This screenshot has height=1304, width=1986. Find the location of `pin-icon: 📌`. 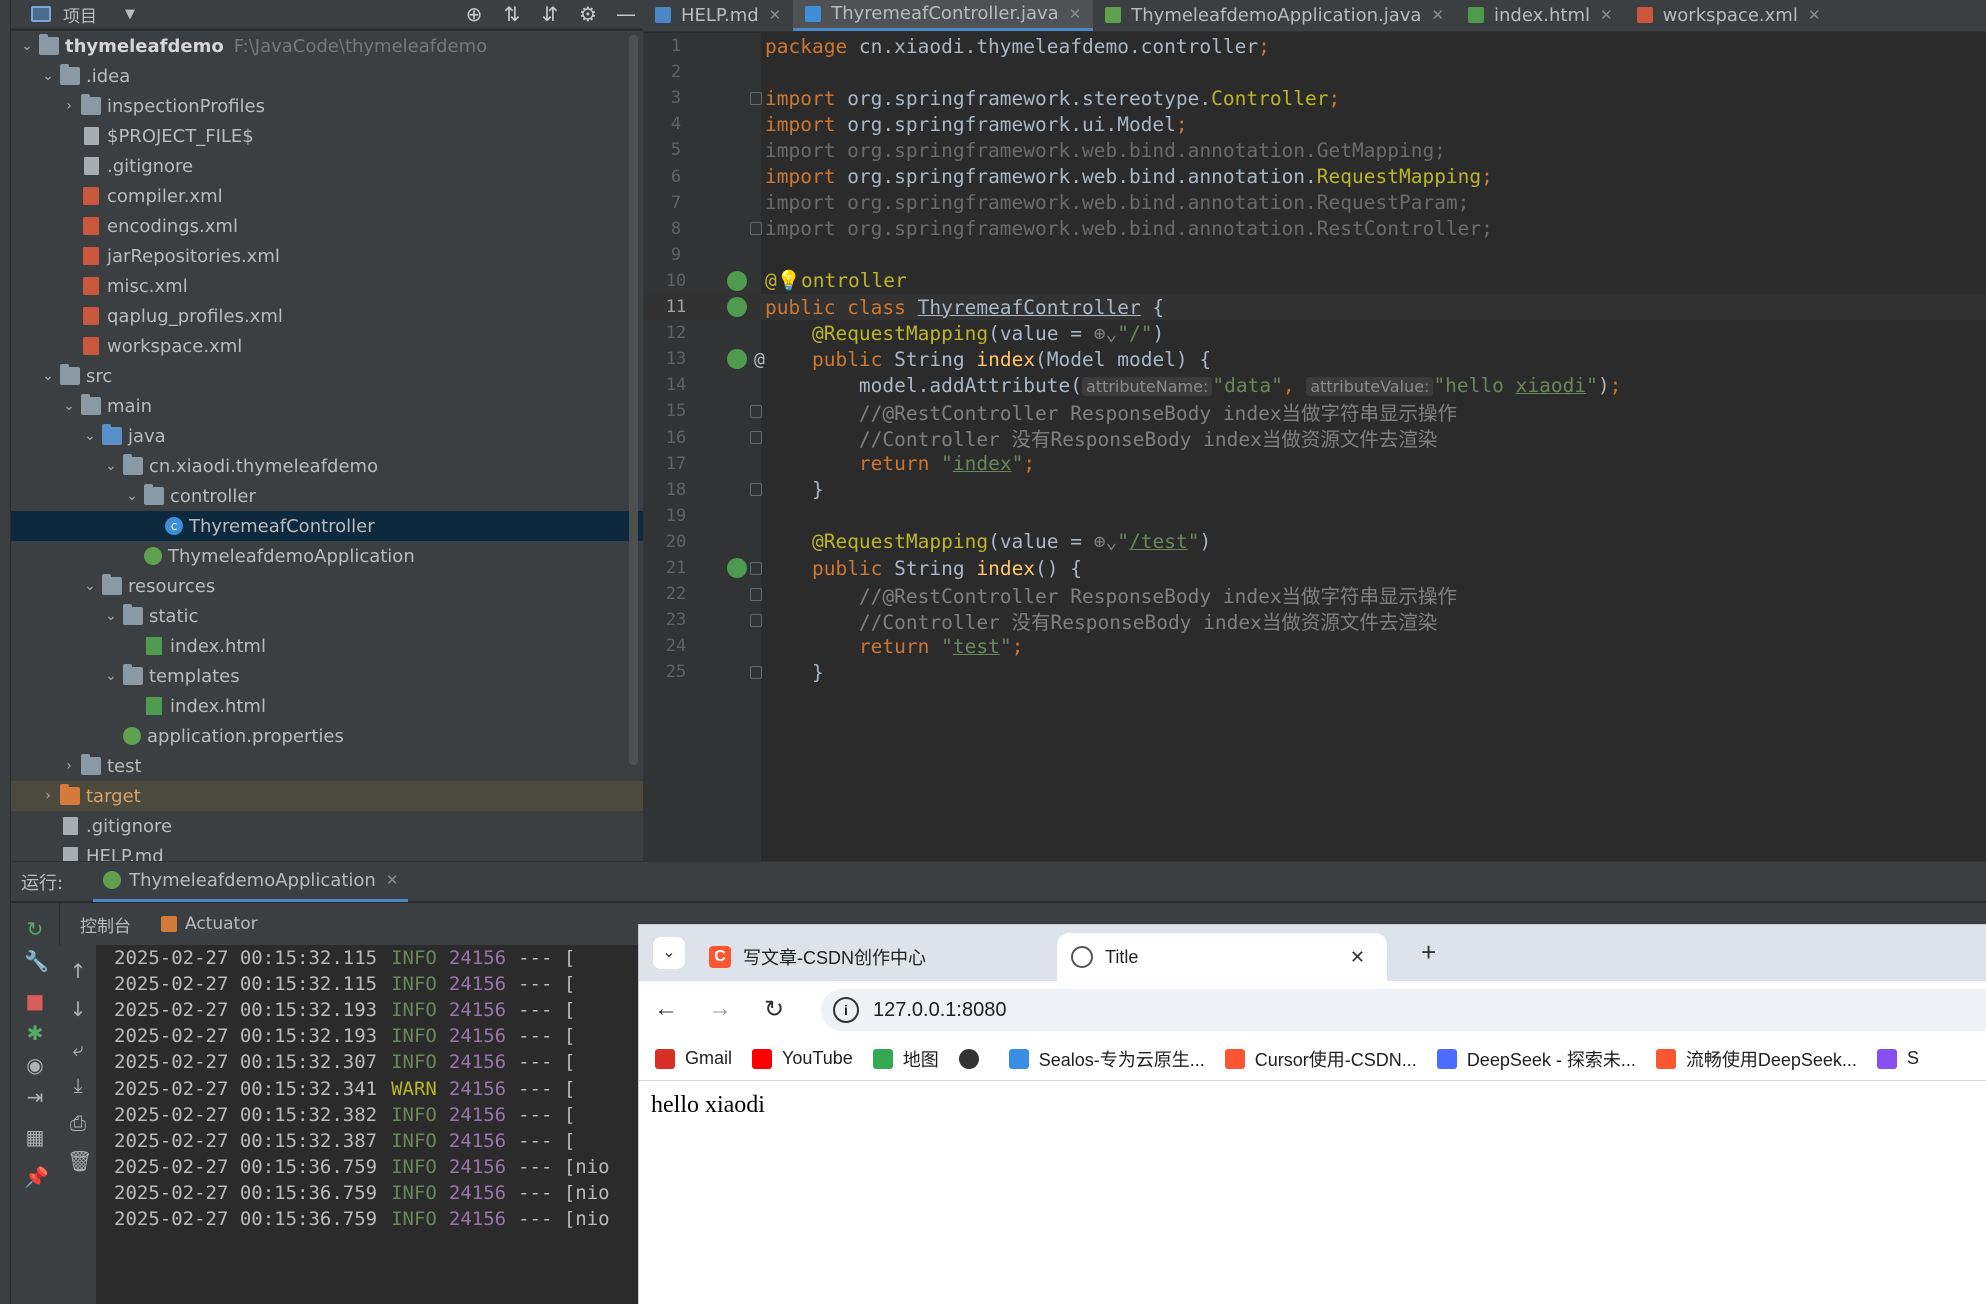

pin-icon: 📌 is located at coordinates (36, 1177).